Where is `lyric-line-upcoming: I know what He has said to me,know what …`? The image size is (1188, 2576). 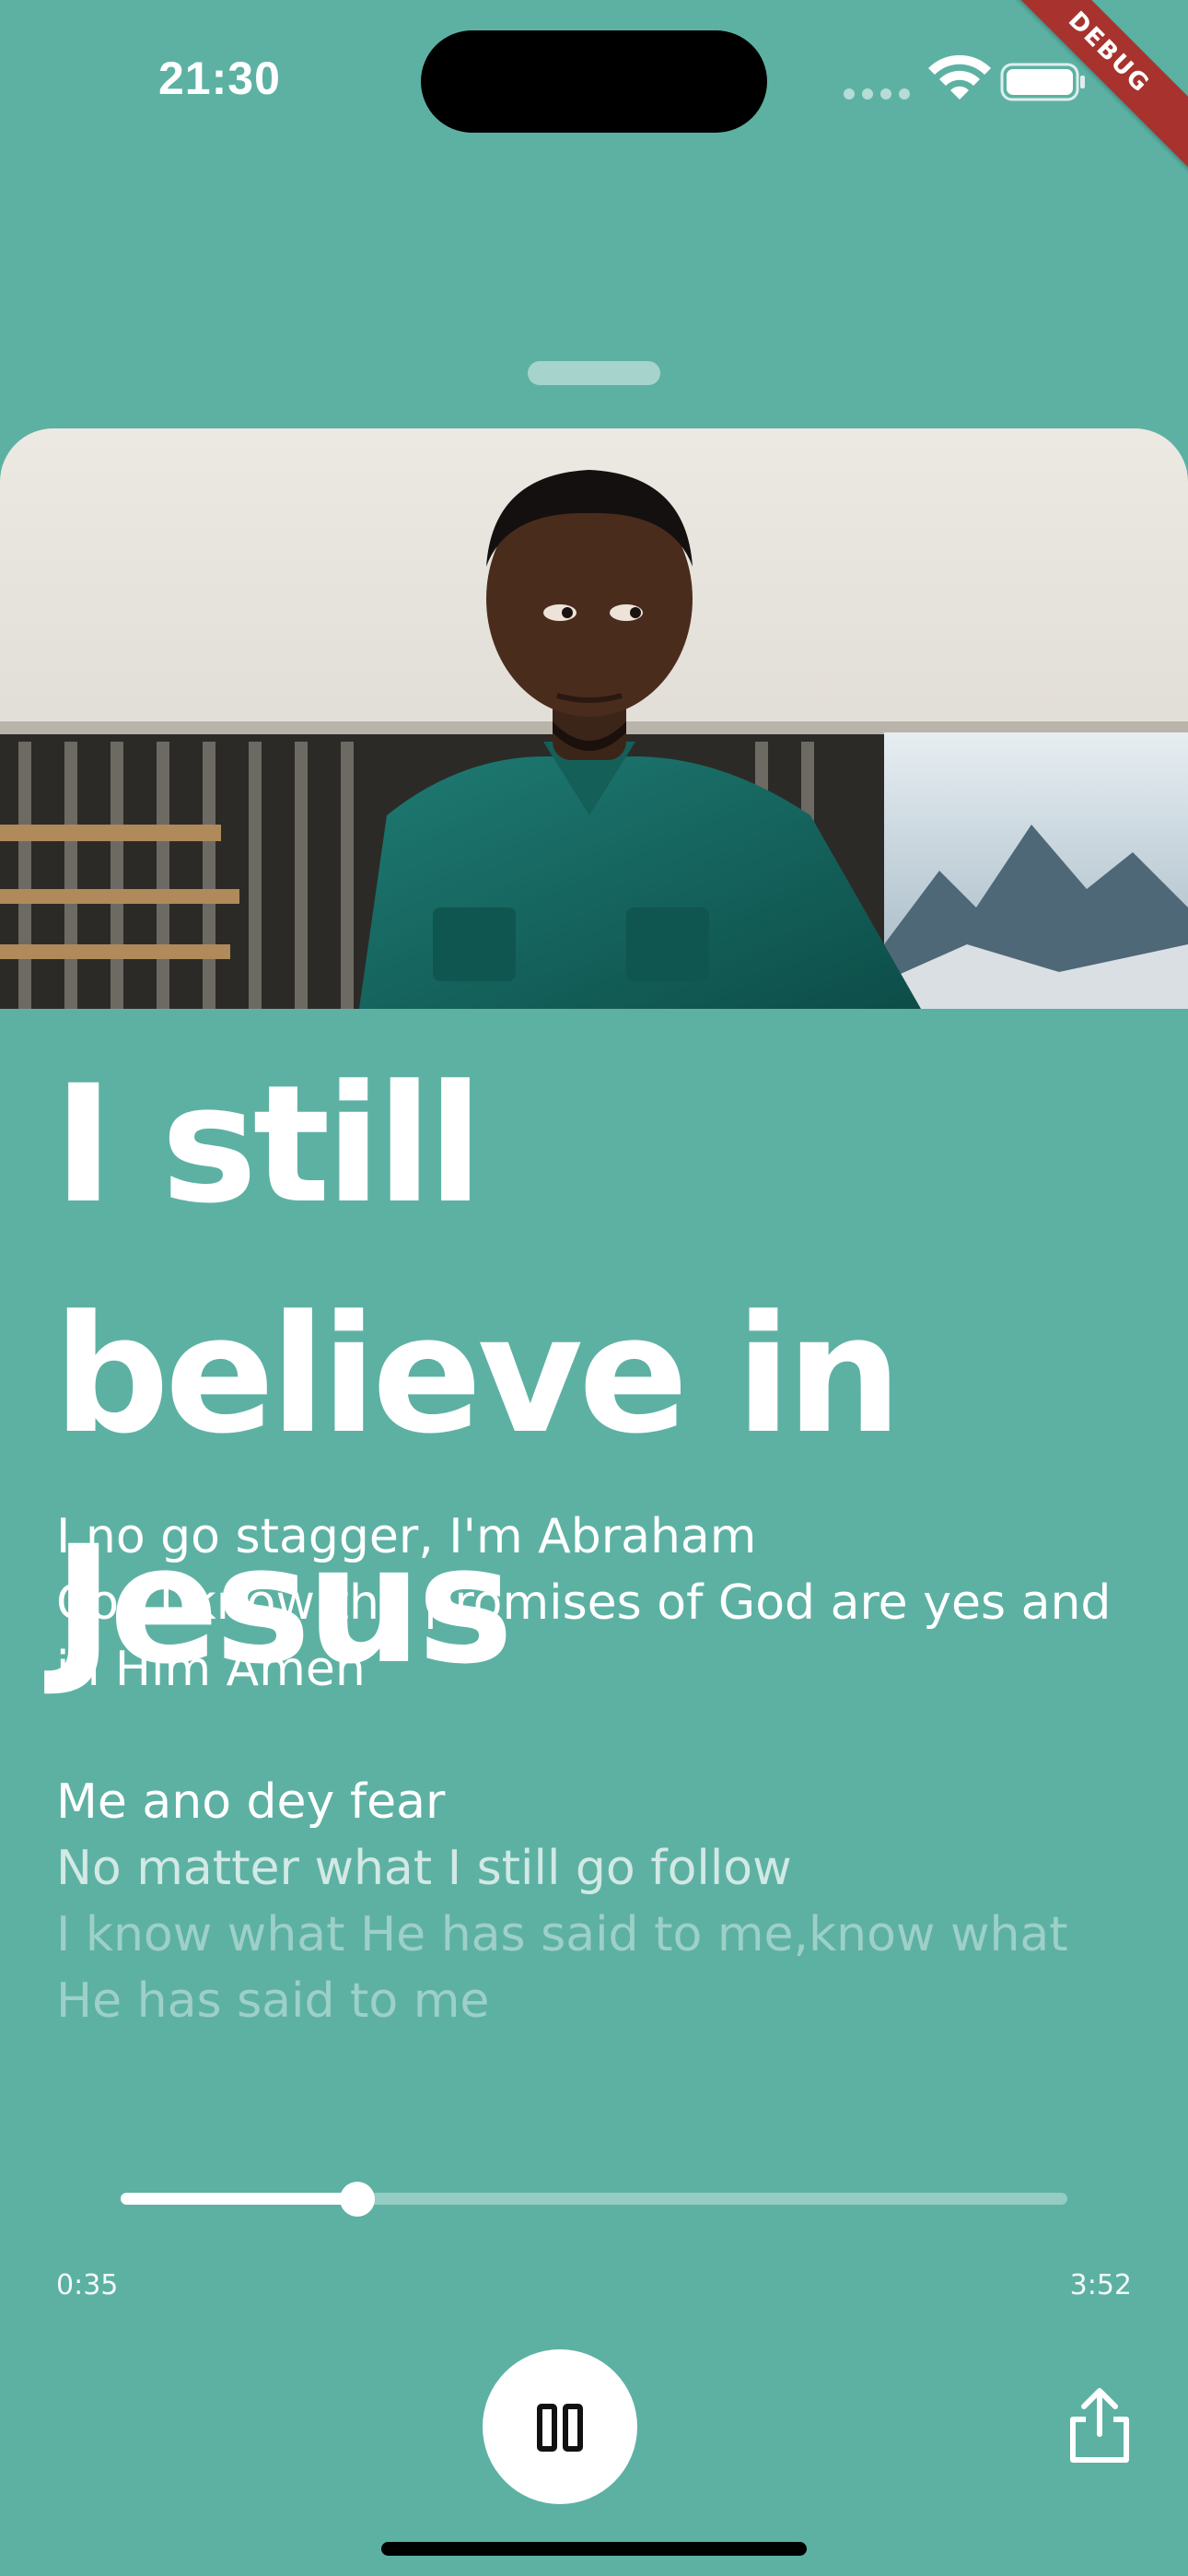
lyric-line-upcoming: I know what He has said to me,know what … is located at coordinates (562, 1968).